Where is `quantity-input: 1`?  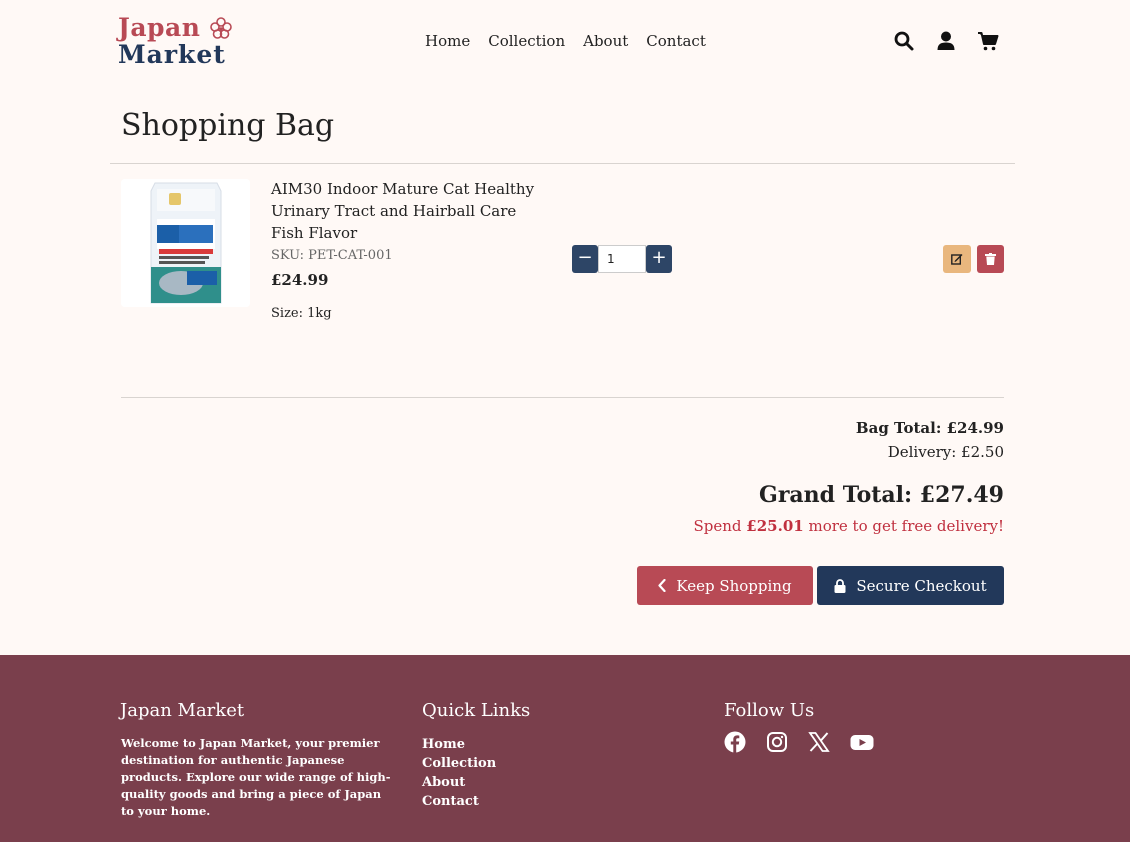 quantity-input: 1 is located at coordinates (622, 259).